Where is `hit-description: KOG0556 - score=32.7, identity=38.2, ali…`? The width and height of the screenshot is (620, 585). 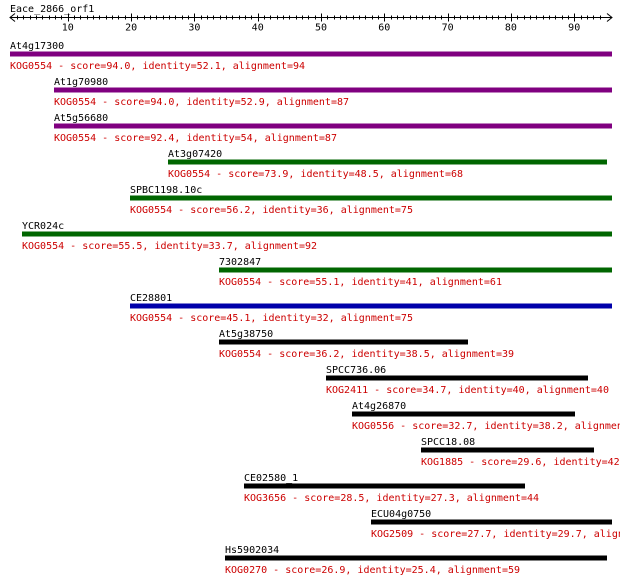
hit-description: KOG0556 - score=32.7, identity=38.2, ali… is located at coordinates (486, 426).